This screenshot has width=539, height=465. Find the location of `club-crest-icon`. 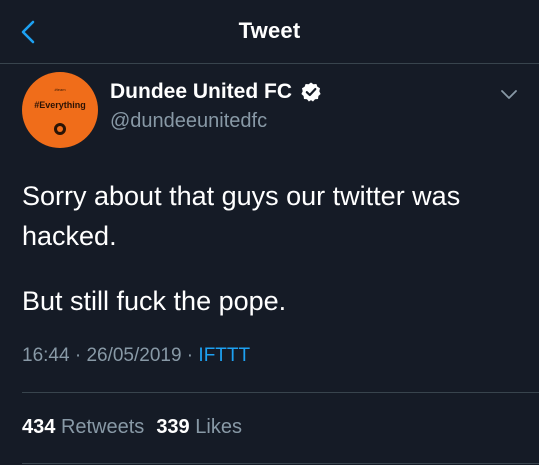

club-crest-icon is located at coordinates (60, 129).